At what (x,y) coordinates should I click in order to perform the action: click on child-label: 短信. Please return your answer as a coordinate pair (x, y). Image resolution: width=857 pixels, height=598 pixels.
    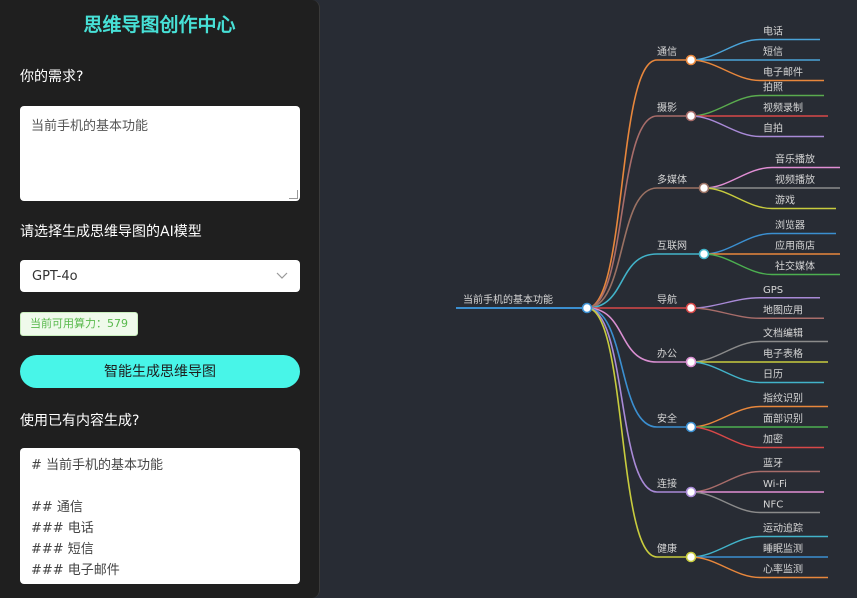
    Looking at the image, I should click on (773, 51).